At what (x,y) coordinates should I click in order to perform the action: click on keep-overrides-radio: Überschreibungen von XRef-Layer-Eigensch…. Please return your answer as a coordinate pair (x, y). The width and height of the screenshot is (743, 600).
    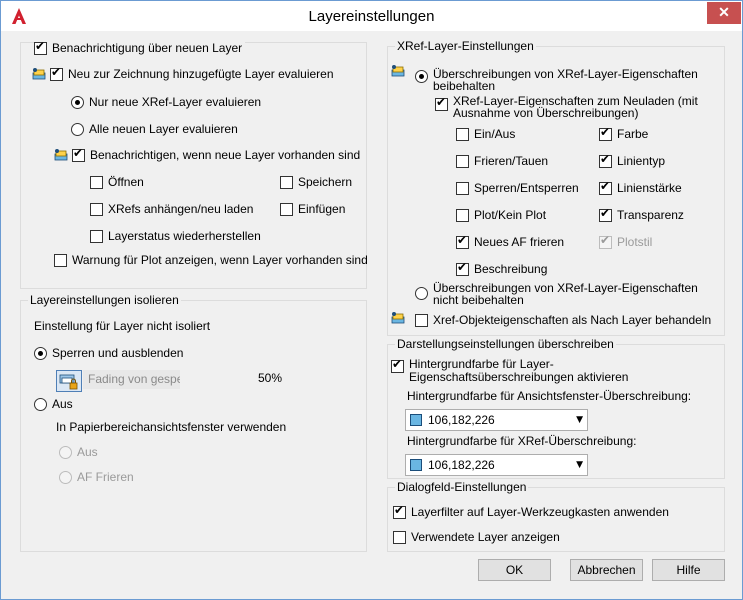
    Looking at the image, I should click on (566, 80).